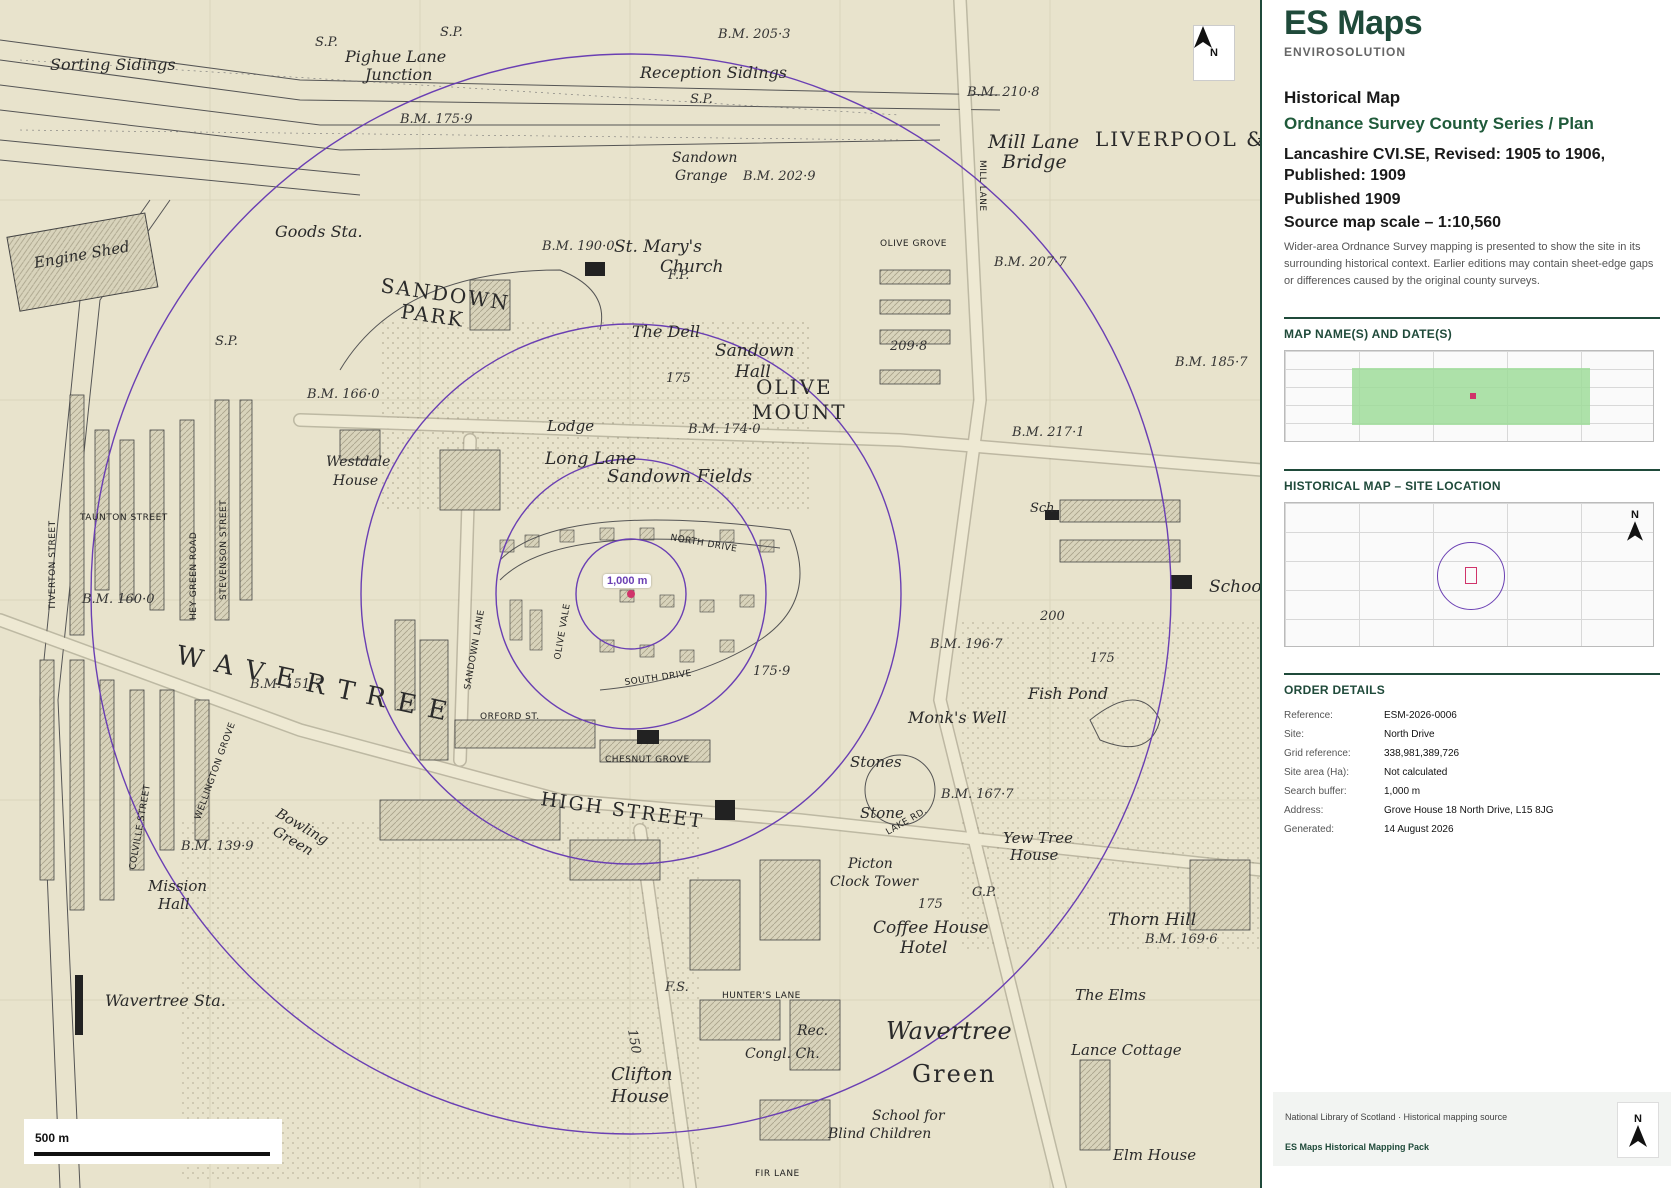 The image size is (1680, 1188). What do you see at coordinates (123, 518) in the screenshot?
I see `map-label-taunton-street: TAUNTON STREET` at bounding box center [123, 518].